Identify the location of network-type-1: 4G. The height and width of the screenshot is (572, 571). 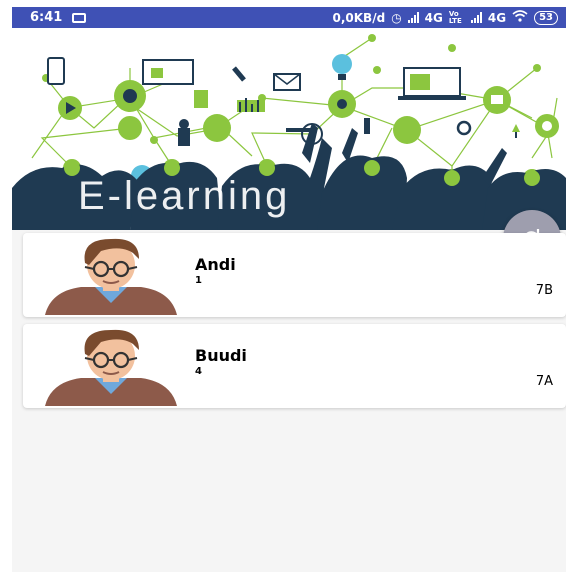
(433, 17).